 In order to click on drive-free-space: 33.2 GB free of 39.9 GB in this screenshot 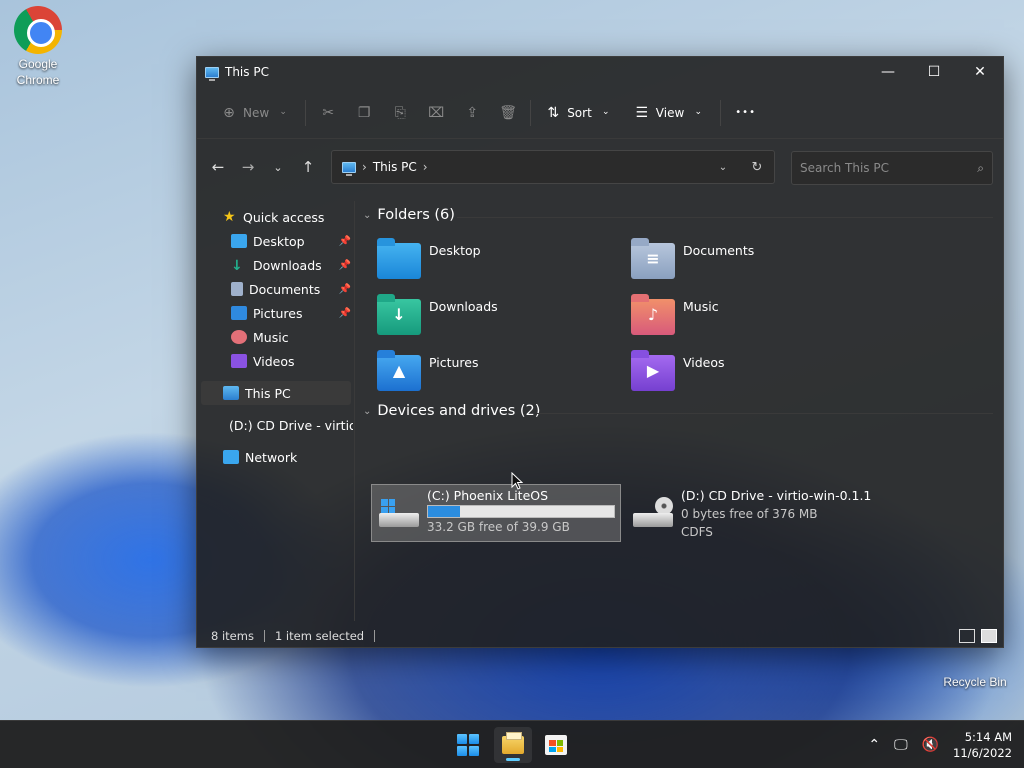, I will do `click(498, 527)`.